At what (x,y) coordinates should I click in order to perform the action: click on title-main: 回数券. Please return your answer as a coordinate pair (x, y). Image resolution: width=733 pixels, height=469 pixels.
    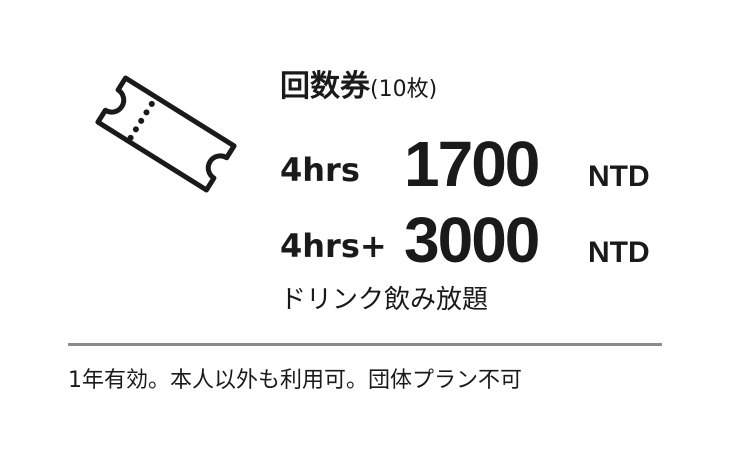
    Looking at the image, I should click on (325, 86).